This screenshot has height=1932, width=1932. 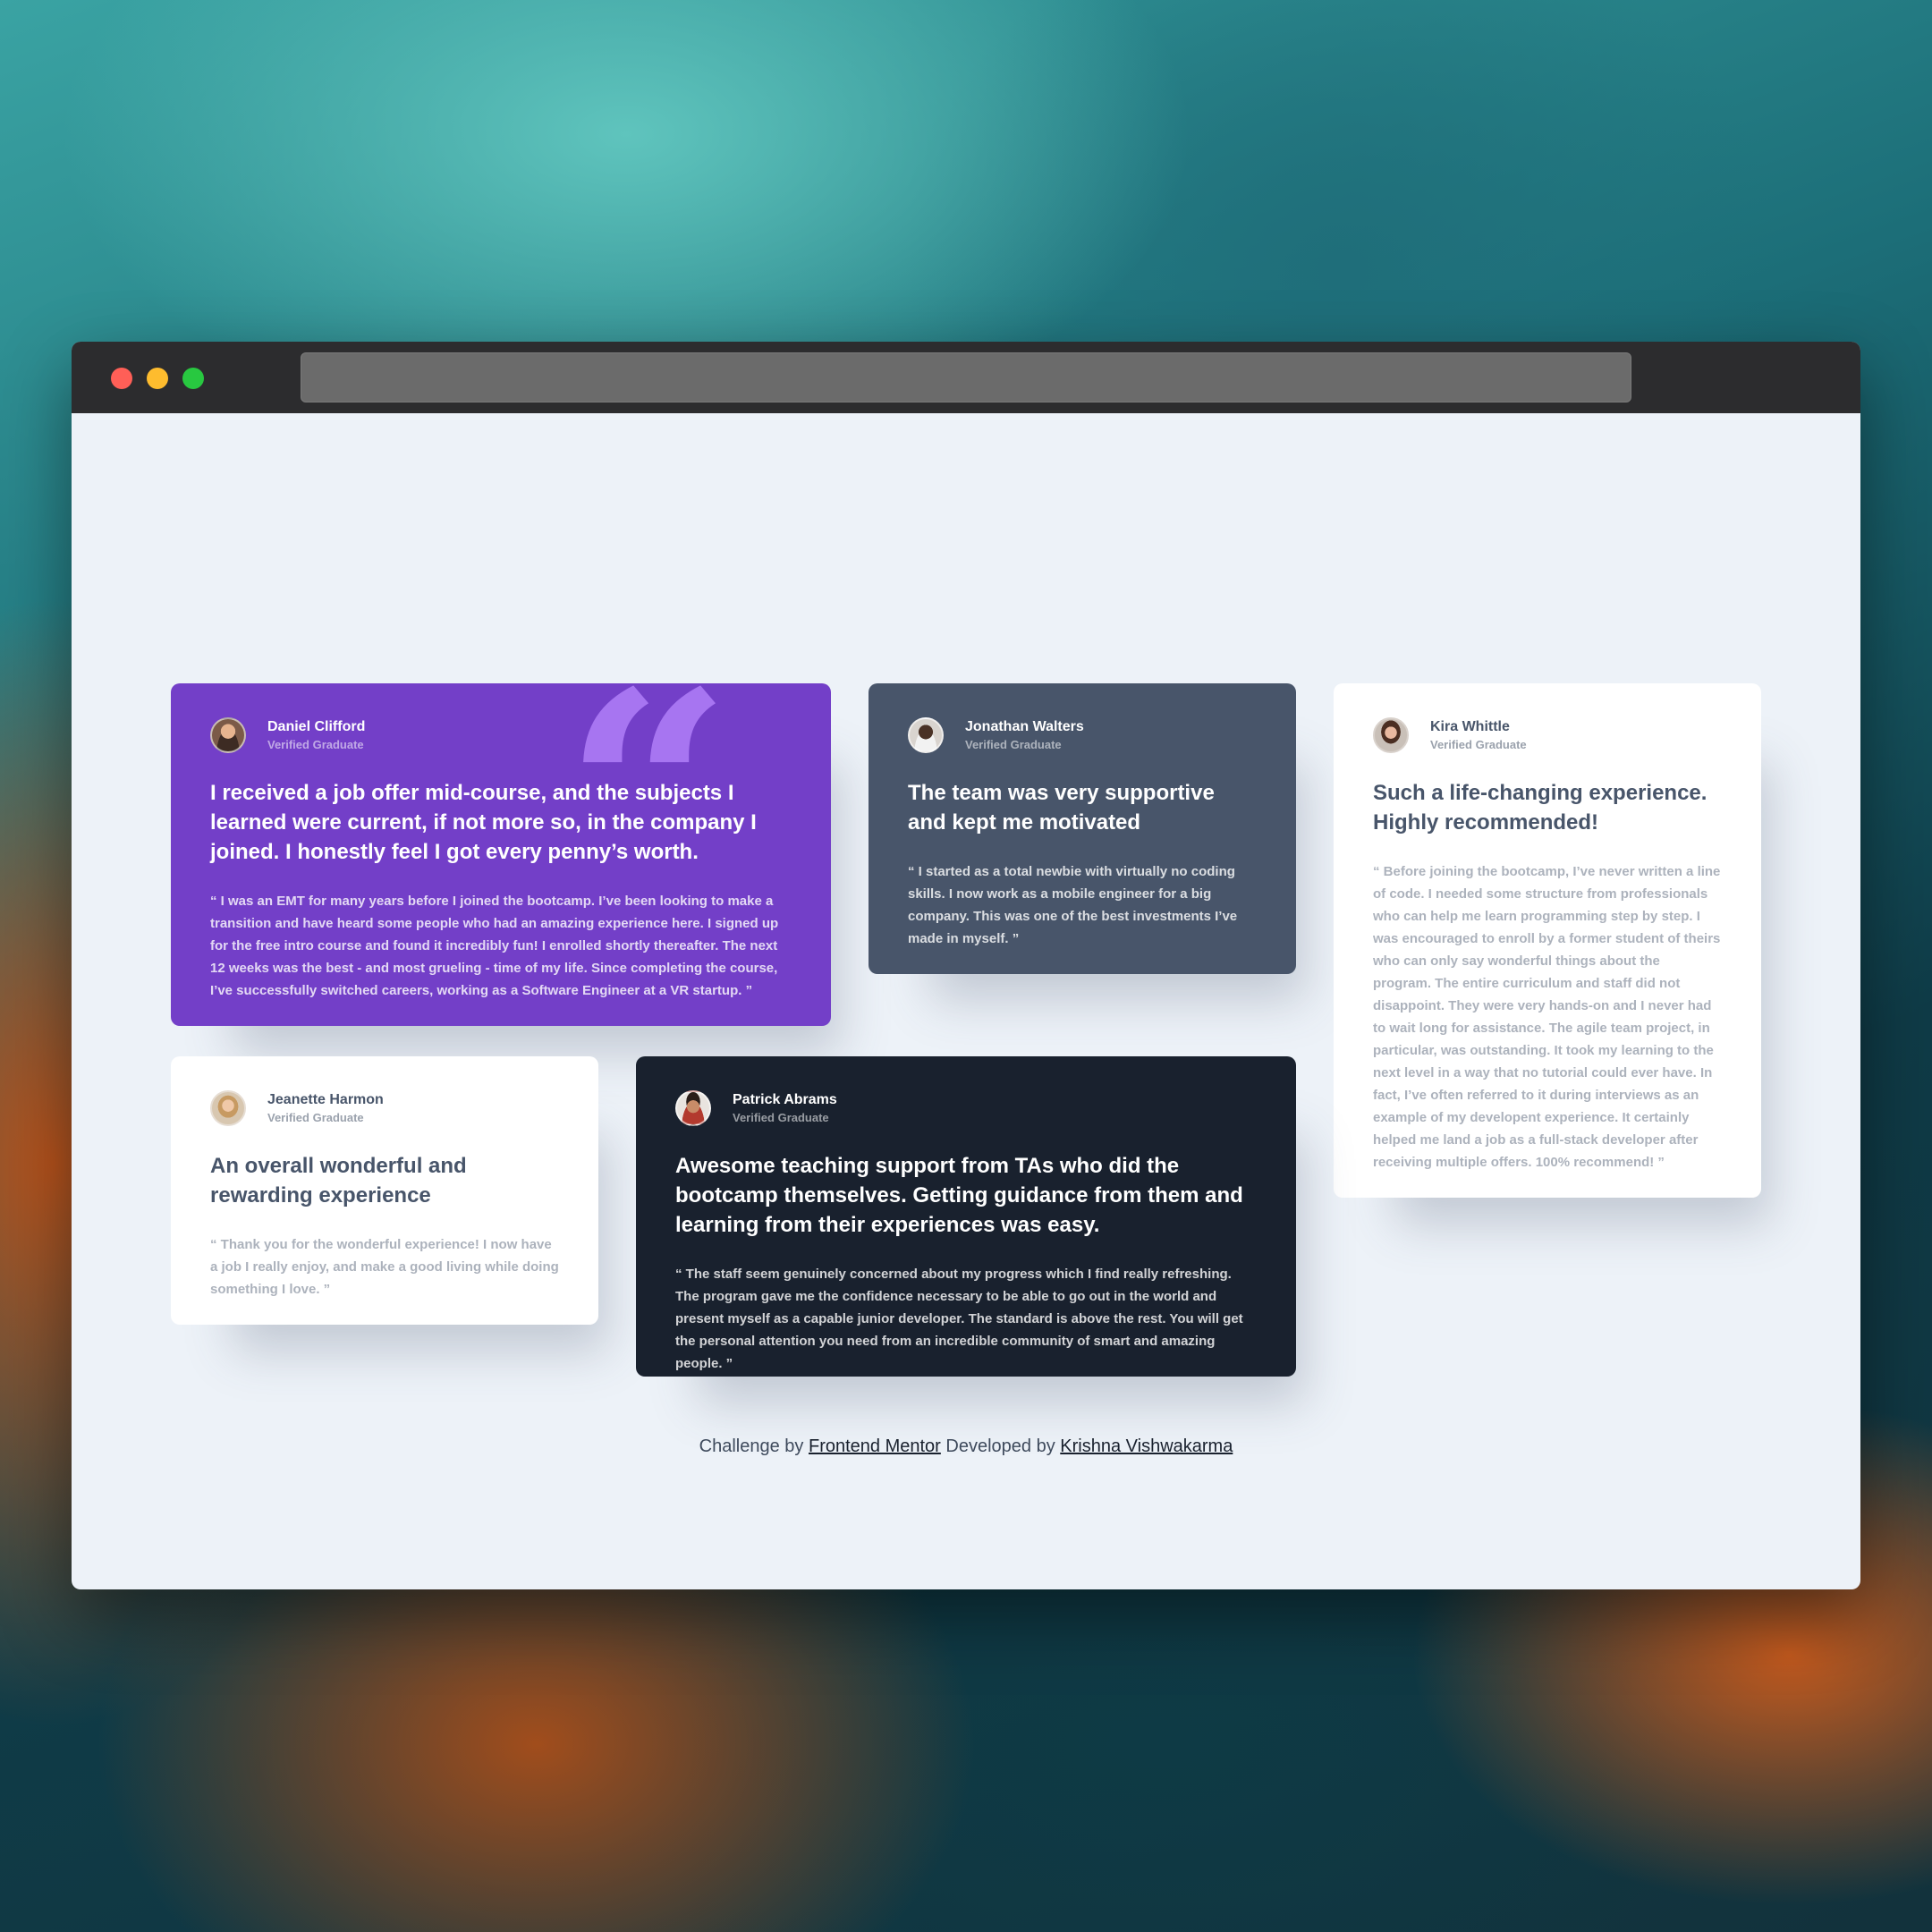 What do you see at coordinates (384, 1108) in the screenshot?
I see `card-header: Jeanette Harmon Verified Graduate` at bounding box center [384, 1108].